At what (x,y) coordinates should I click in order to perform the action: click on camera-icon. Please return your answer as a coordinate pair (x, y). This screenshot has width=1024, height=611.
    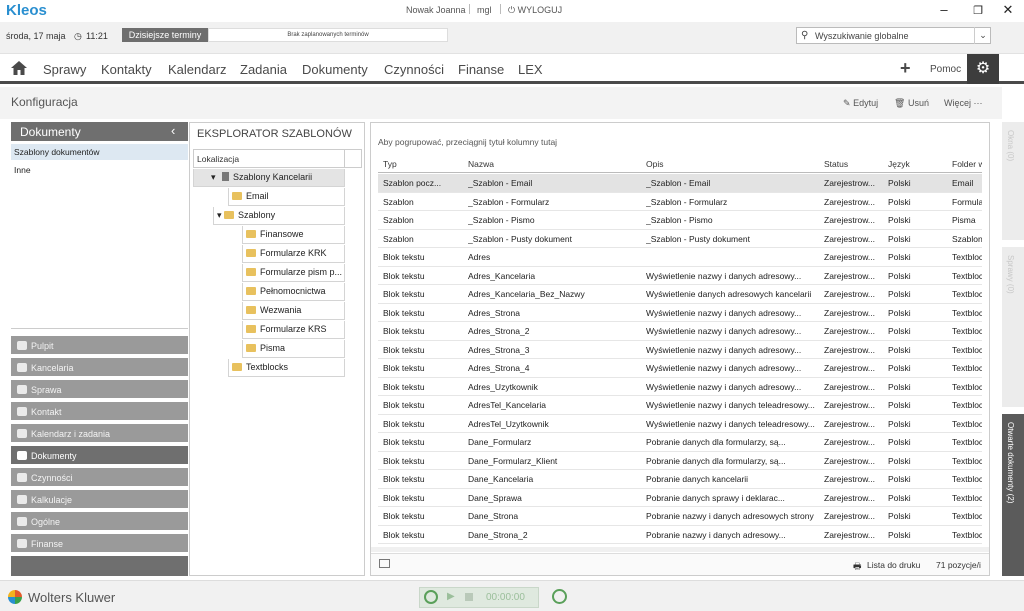
    Looking at the image, I should click on (384, 563).